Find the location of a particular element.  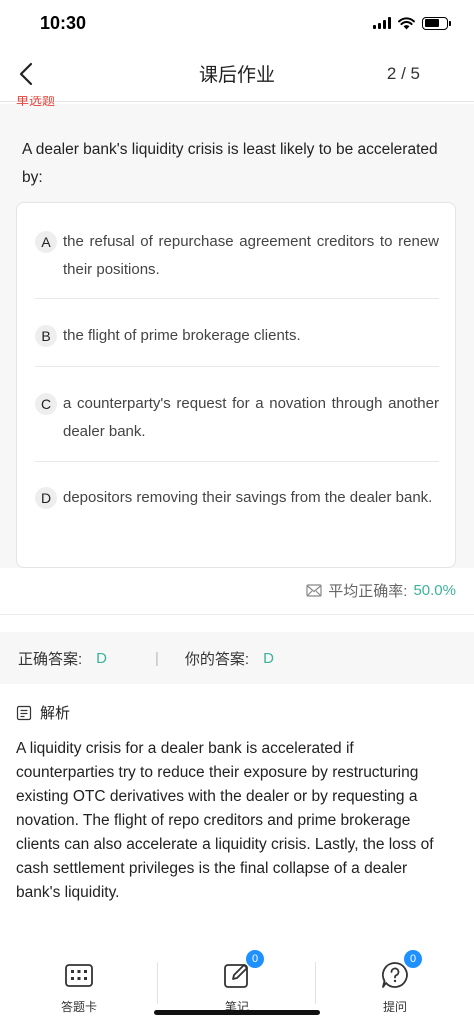

page-title: 课后作业 is located at coordinates (236, 75).